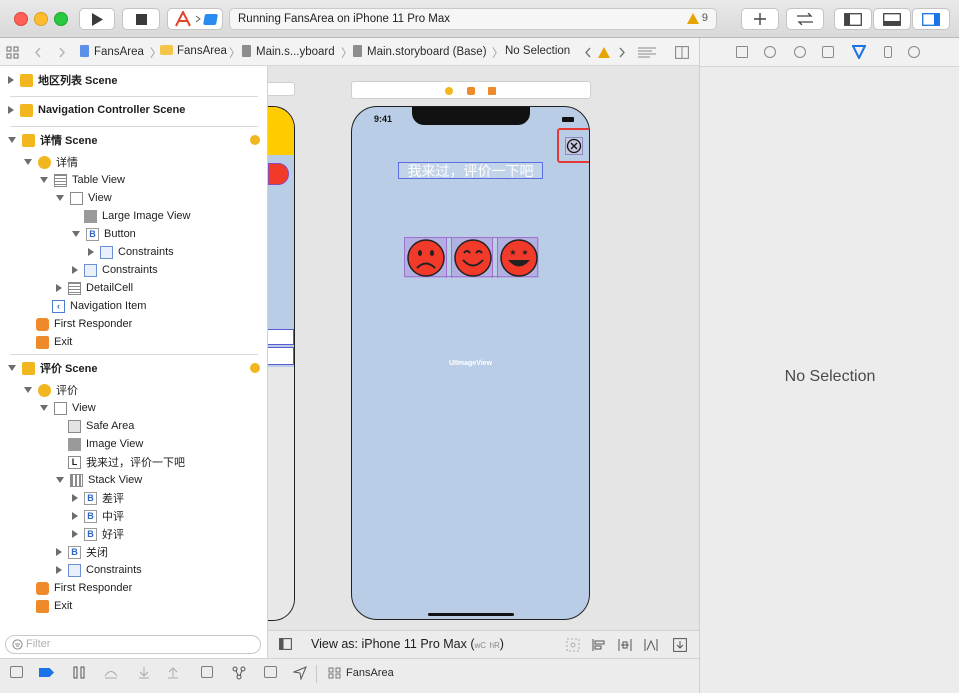 The height and width of the screenshot is (693, 959). I want to click on editor-options-icon, so click(647, 52).